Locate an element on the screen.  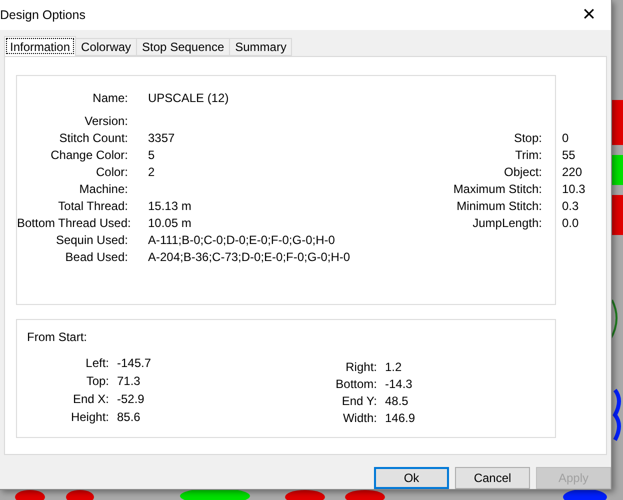
window-title: Design Options is located at coordinates (43, 15).